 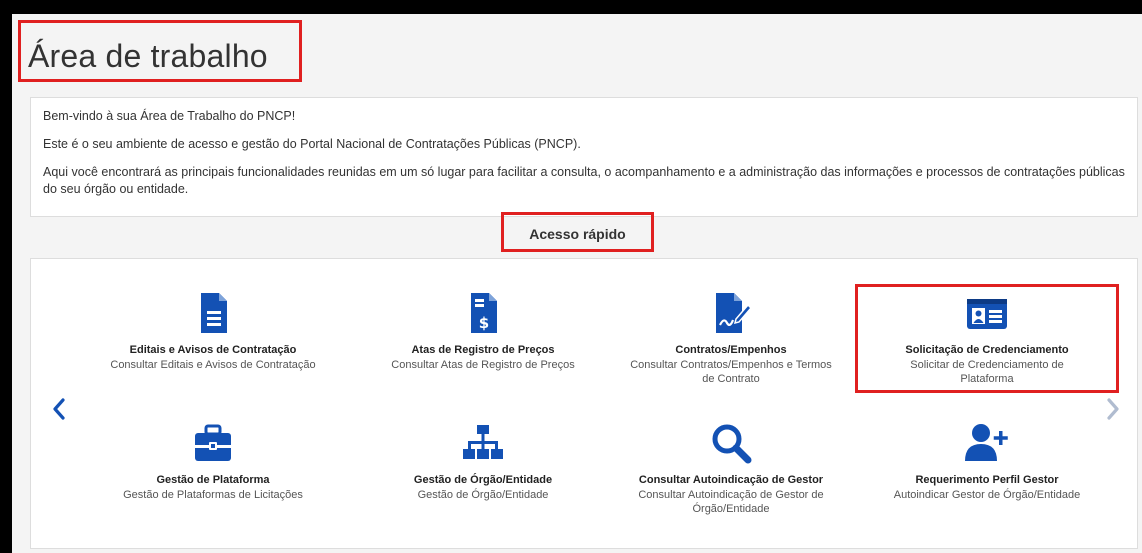 I want to click on card-title: Contratos/Empenhos, so click(x=731, y=350).